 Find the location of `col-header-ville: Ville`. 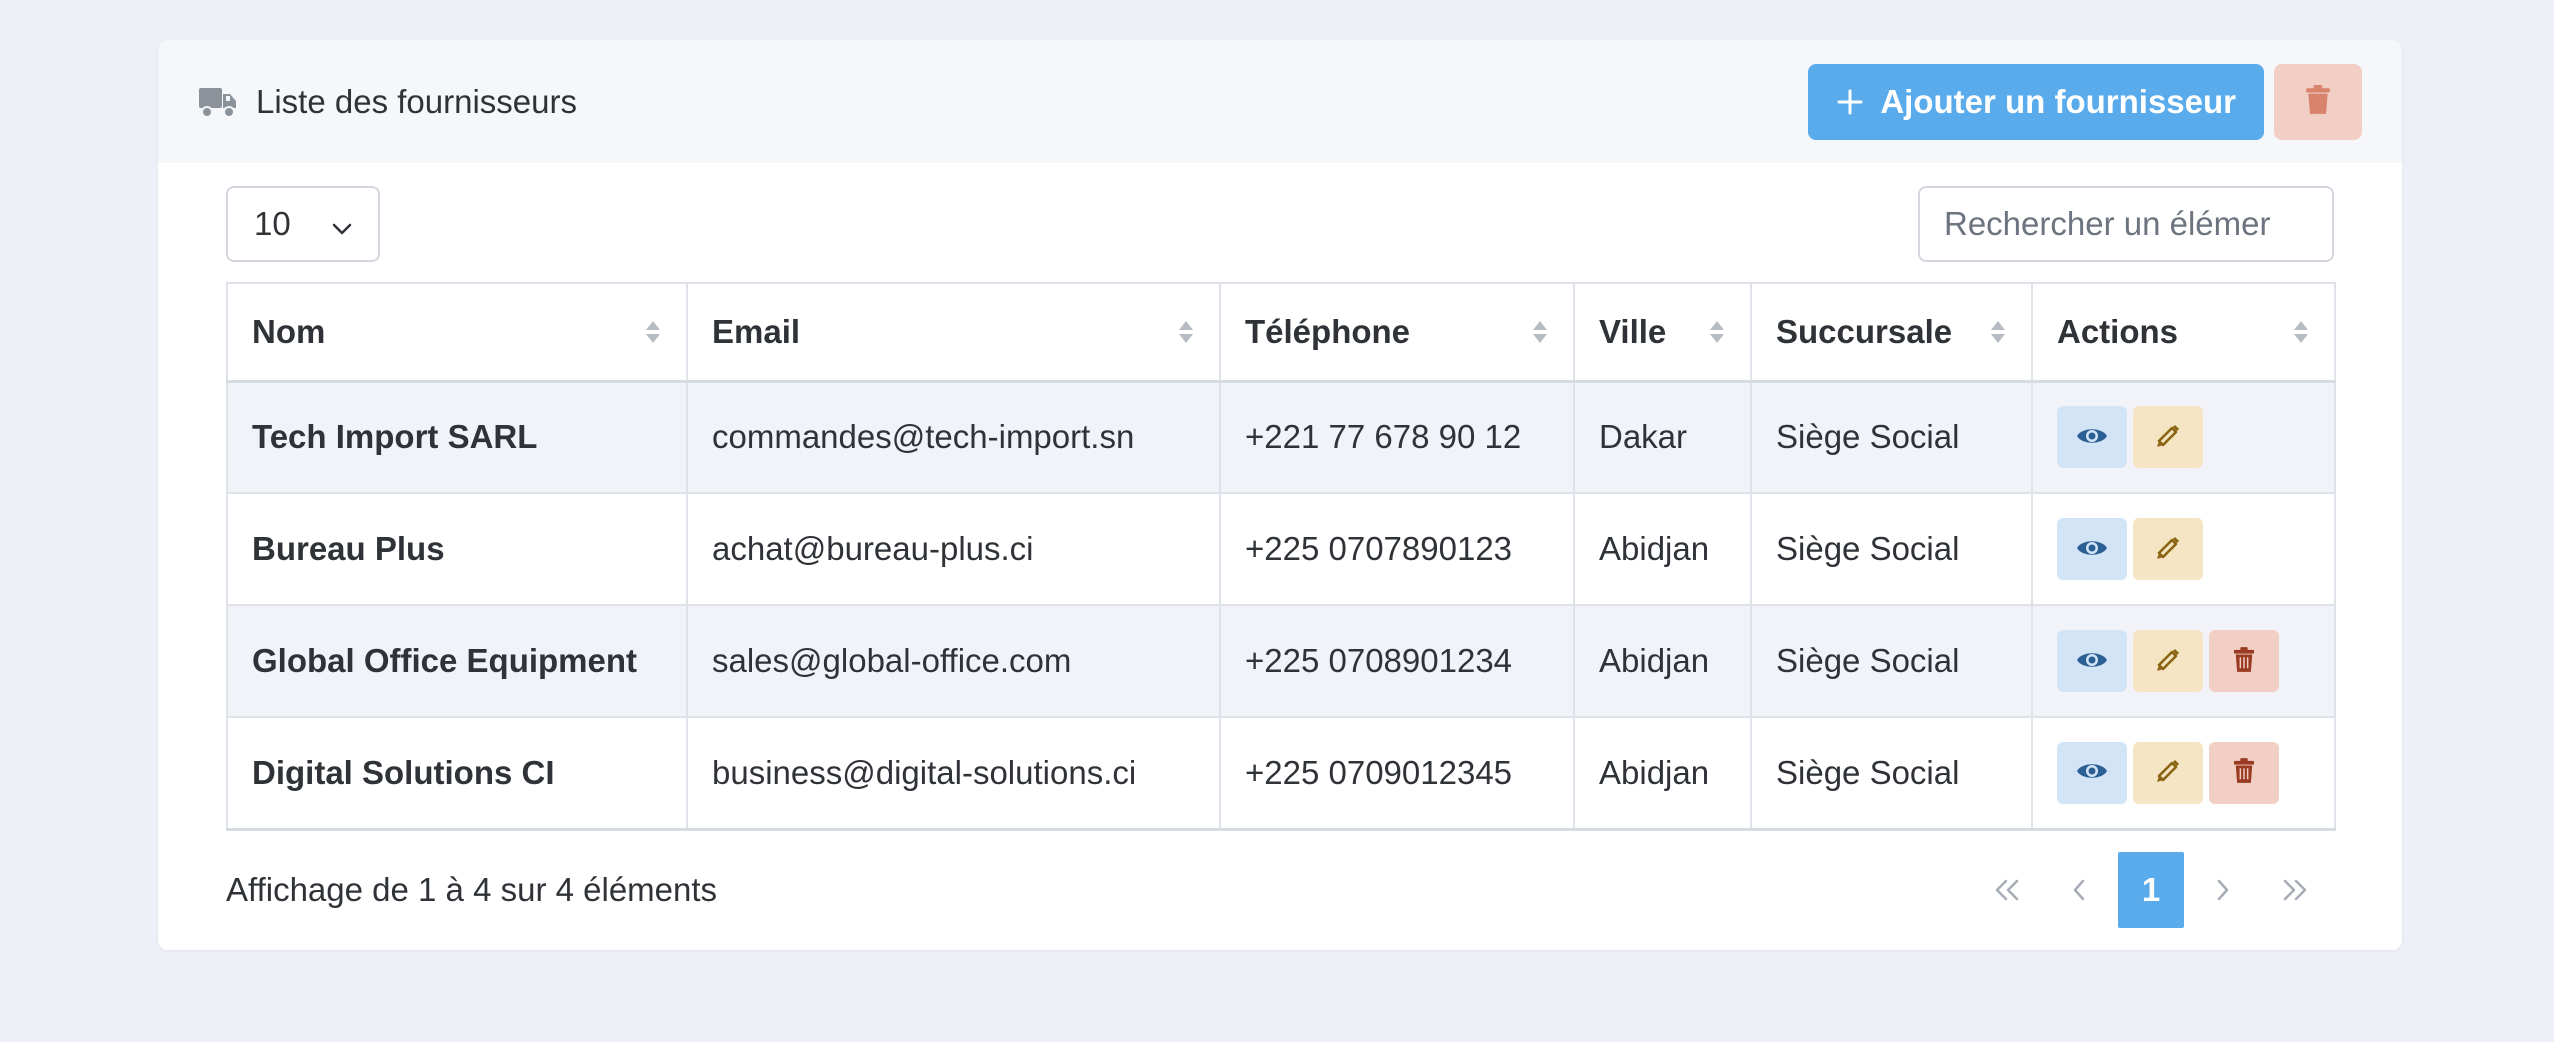

col-header-ville: Ville is located at coordinates (1662, 332).